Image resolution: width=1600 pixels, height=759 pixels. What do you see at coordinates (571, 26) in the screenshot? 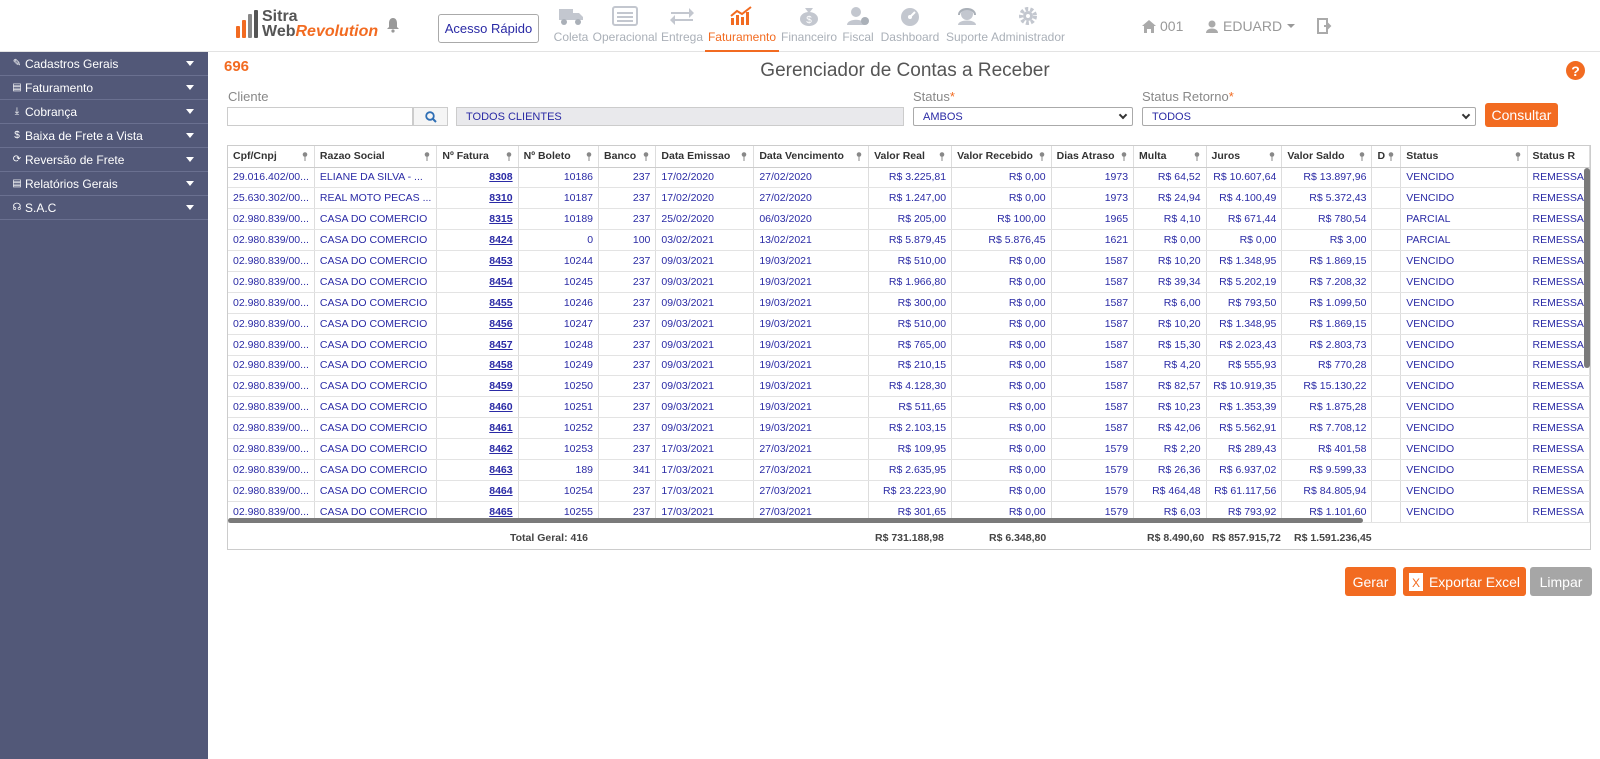
I see `menu-coleta: Coleta` at bounding box center [571, 26].